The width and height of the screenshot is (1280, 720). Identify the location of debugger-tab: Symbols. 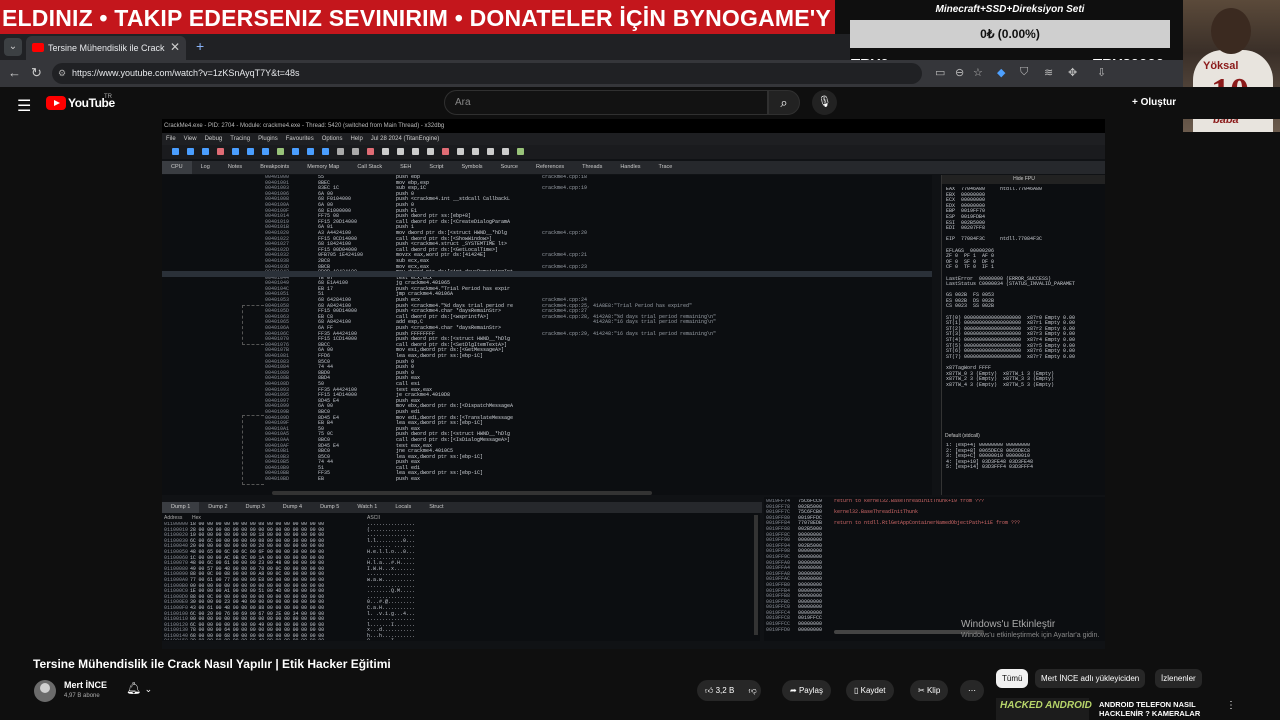
(471, 167).